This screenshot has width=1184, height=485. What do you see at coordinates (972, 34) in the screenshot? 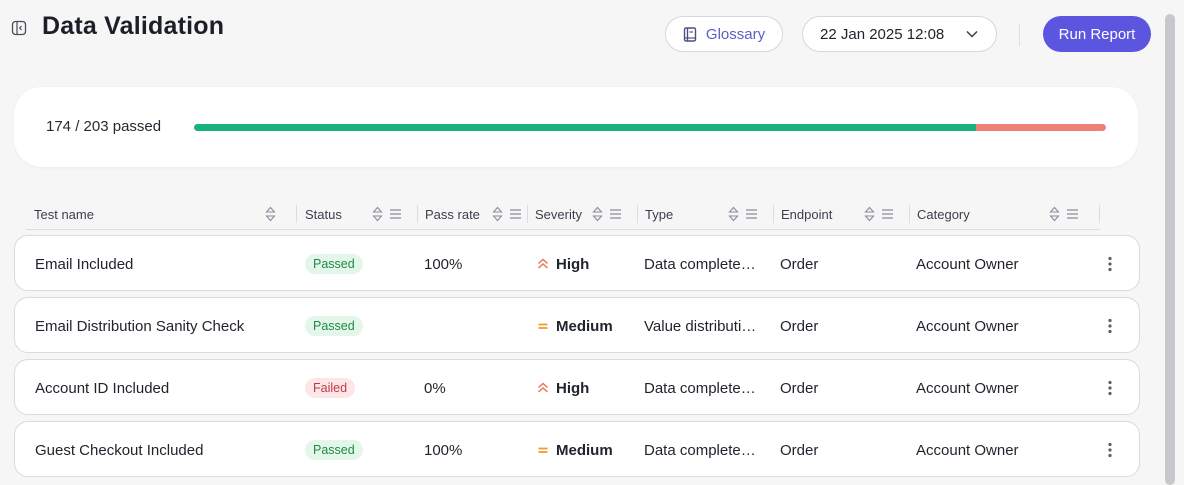
I see `chevron-down-icon` at bounding box center [972, 34].